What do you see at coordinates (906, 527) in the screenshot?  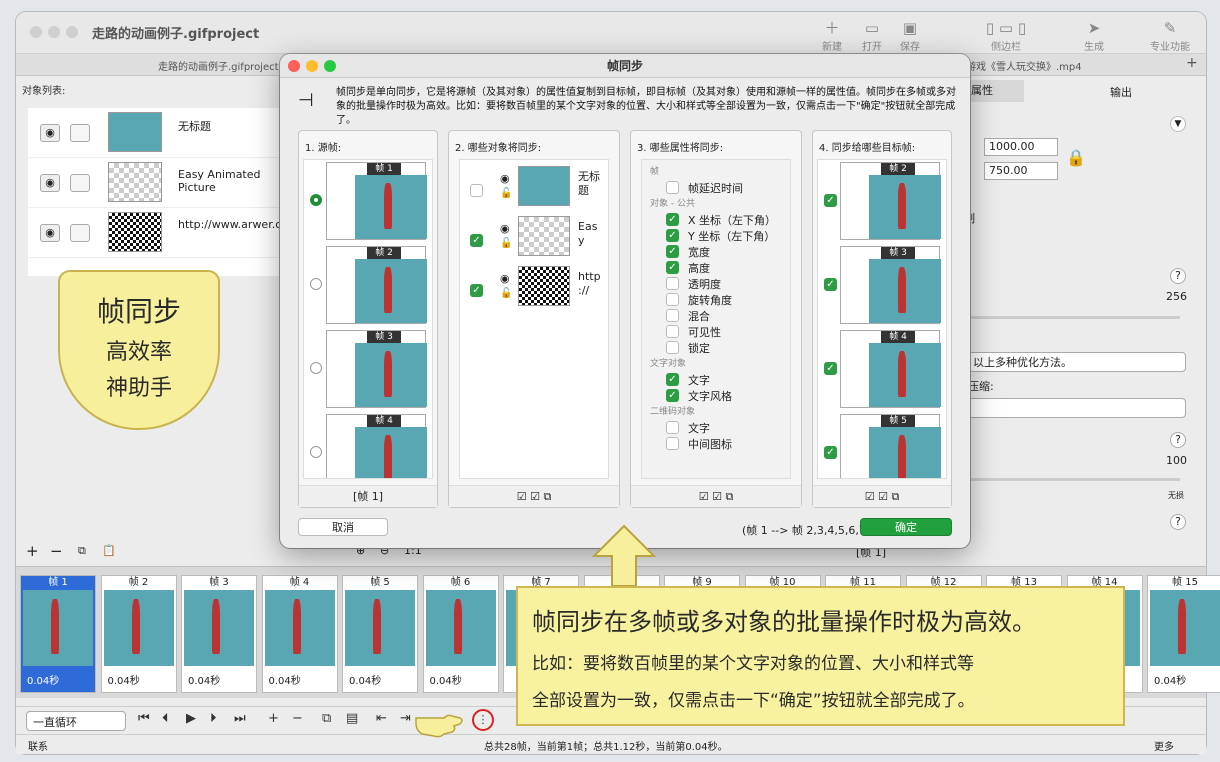 I see `ok-button: 确定` at bounding box center [906, 527].